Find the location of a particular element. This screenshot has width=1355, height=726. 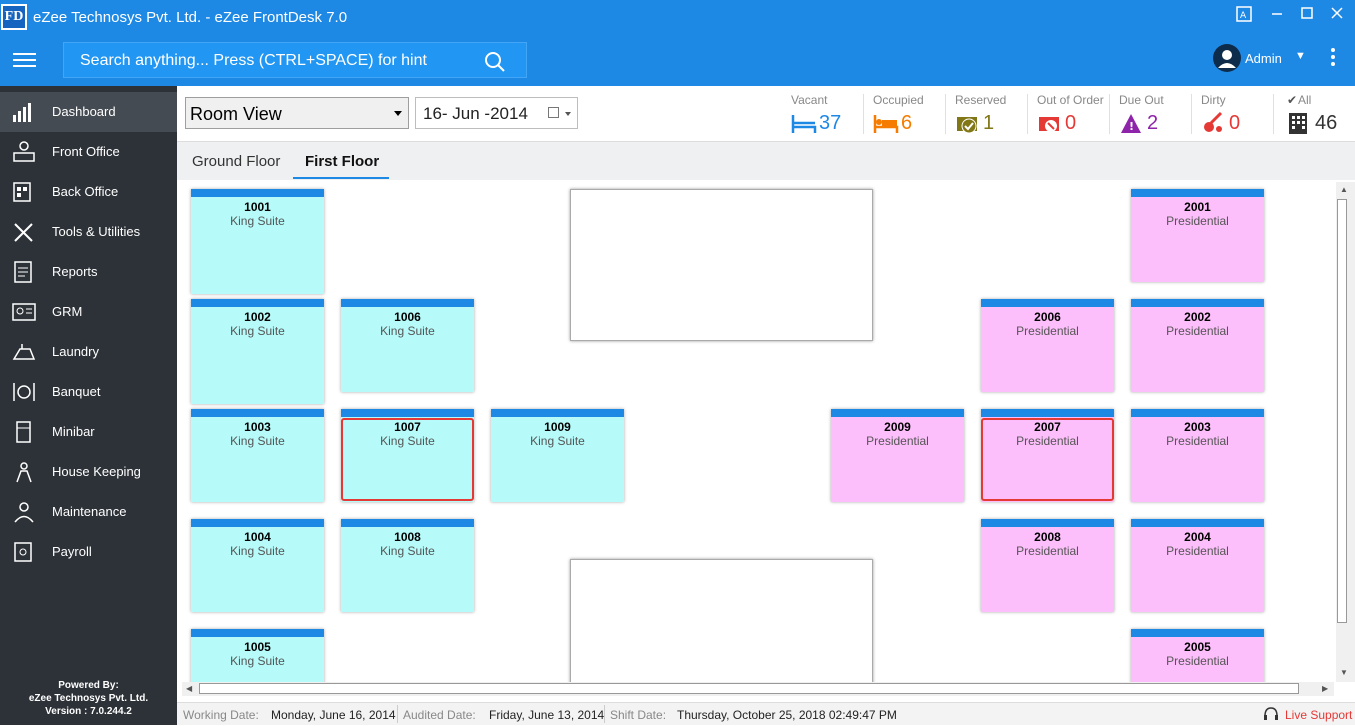

room-tile: 1002 King Suite is located at coordinates (257, 351).